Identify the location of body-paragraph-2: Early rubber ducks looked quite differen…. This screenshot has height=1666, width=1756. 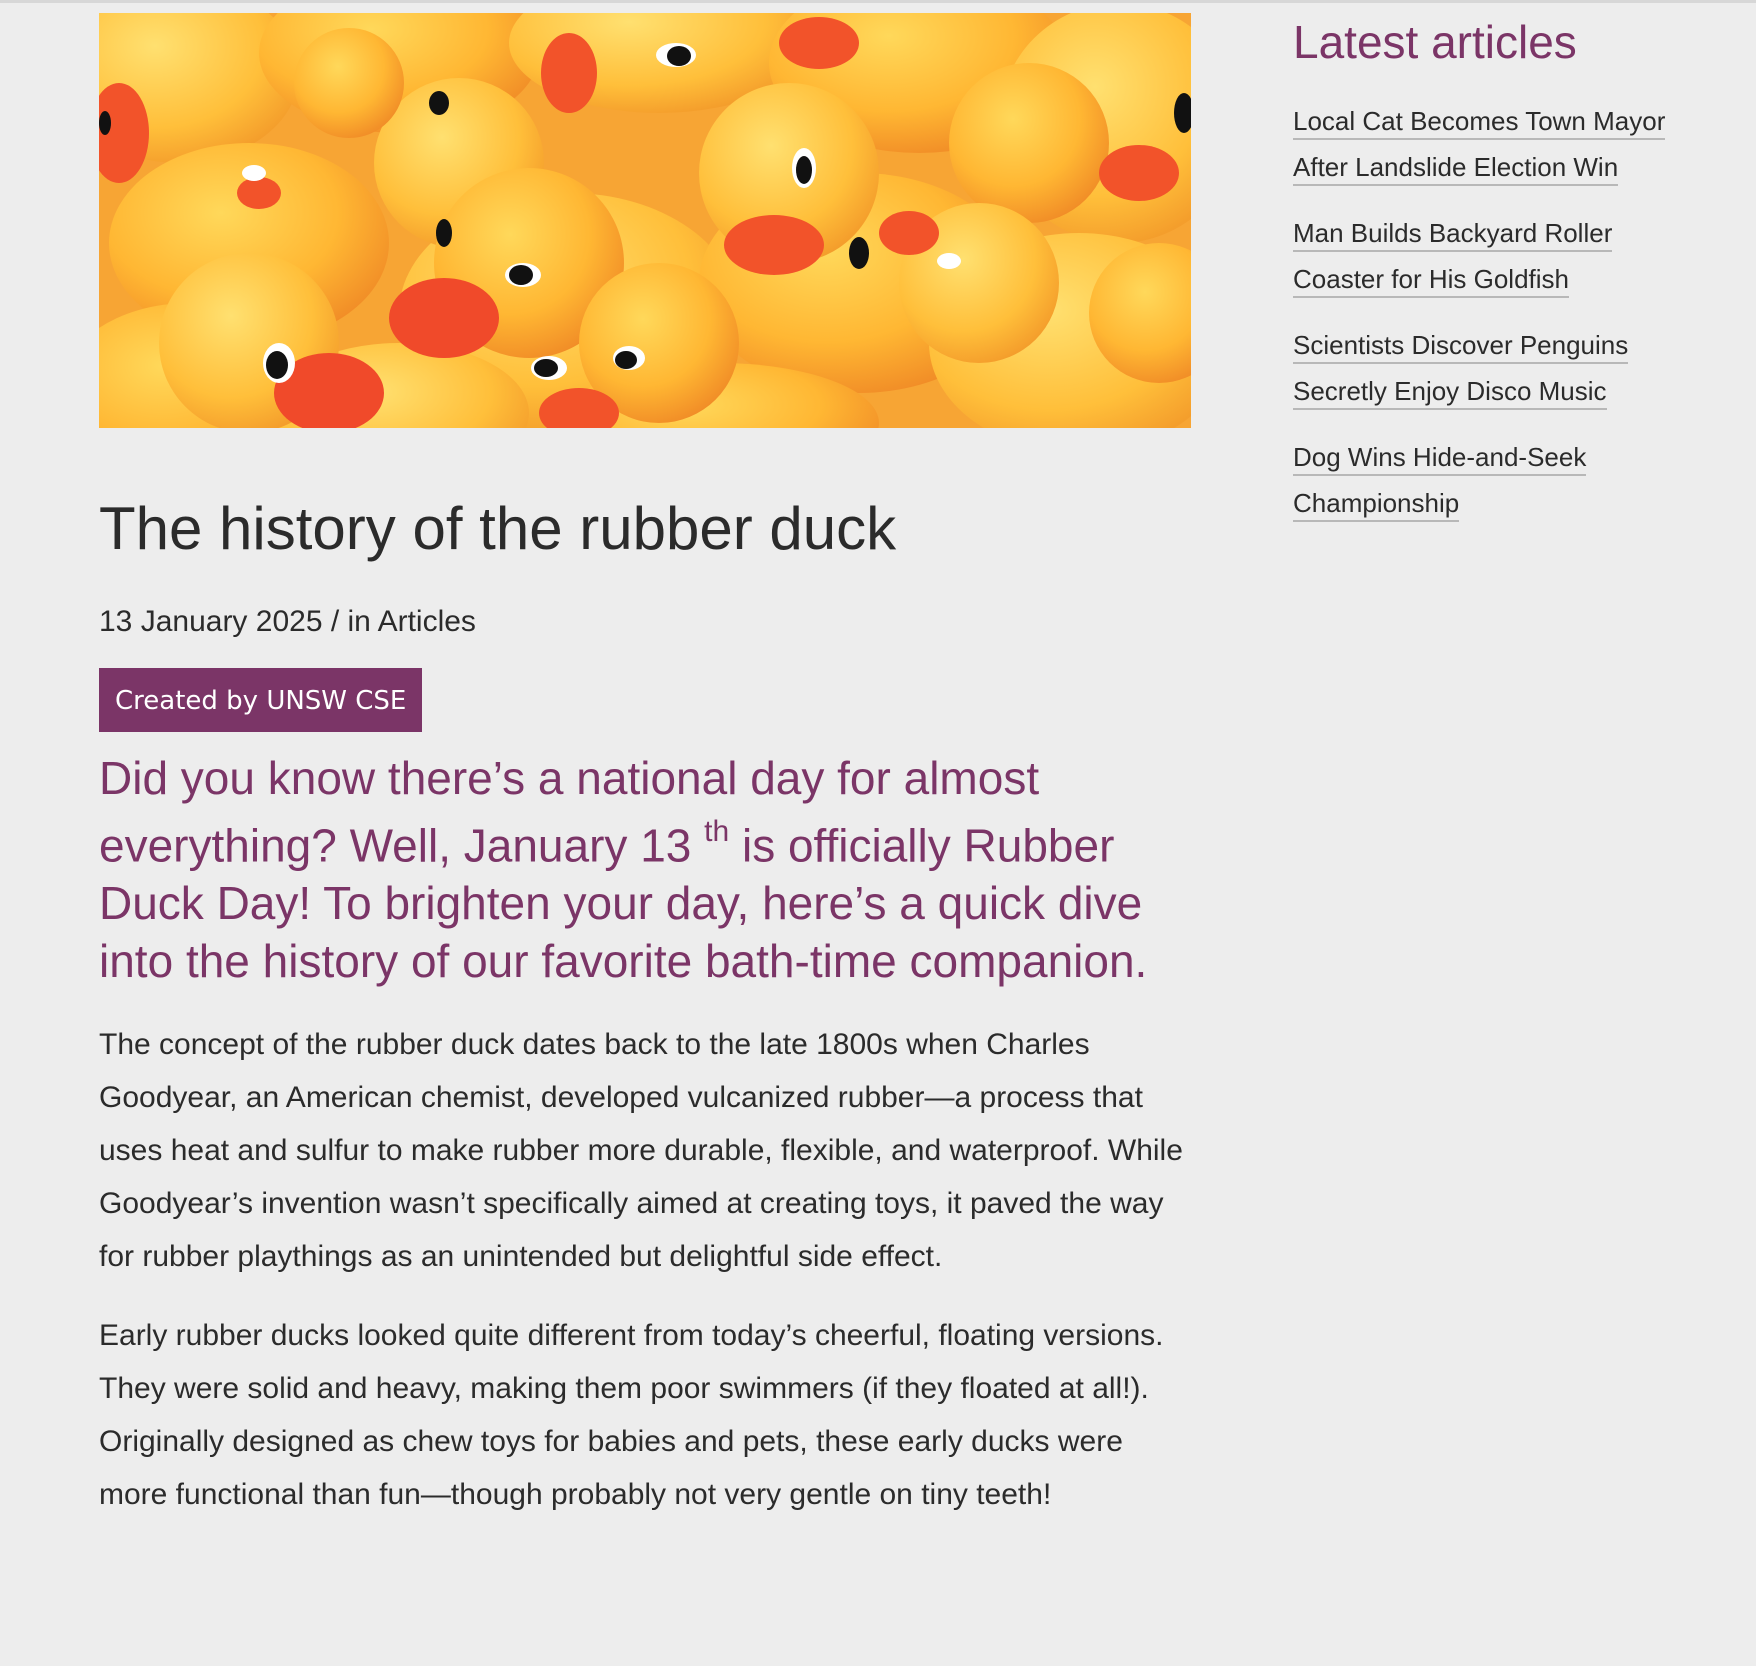
(631, 1415).